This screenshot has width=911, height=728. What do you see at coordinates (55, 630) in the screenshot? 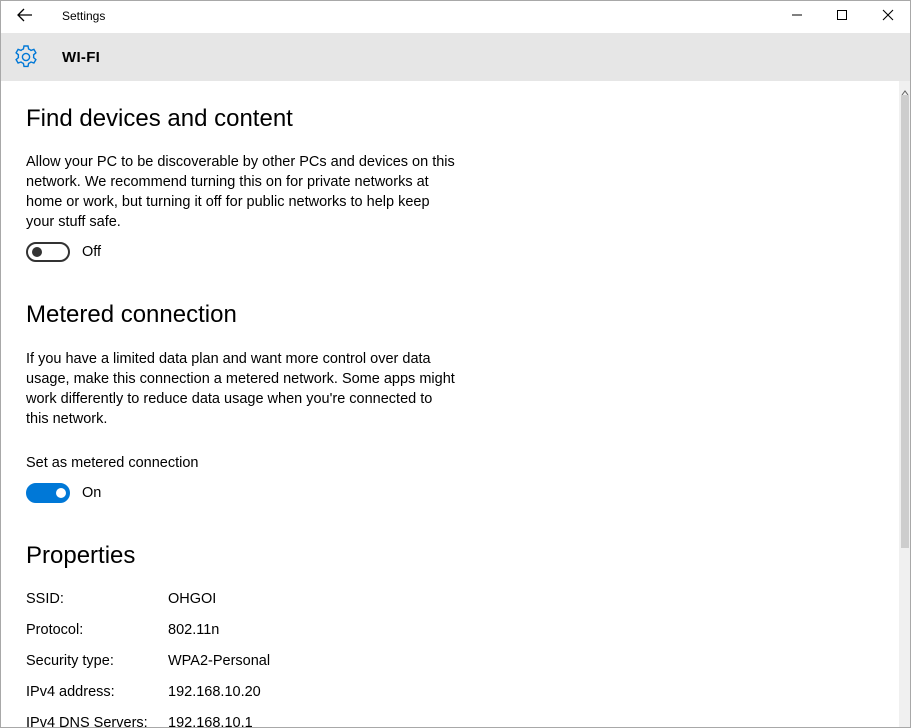
I see `property-key: Protocol:` at bounding box center [55, 630].